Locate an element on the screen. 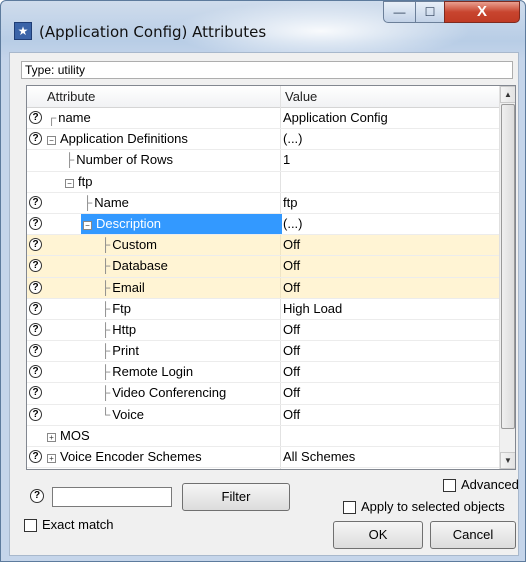 The height and width of the screenshot is (562, 526). table-row: − ftp is located at coordinates (263, 182).